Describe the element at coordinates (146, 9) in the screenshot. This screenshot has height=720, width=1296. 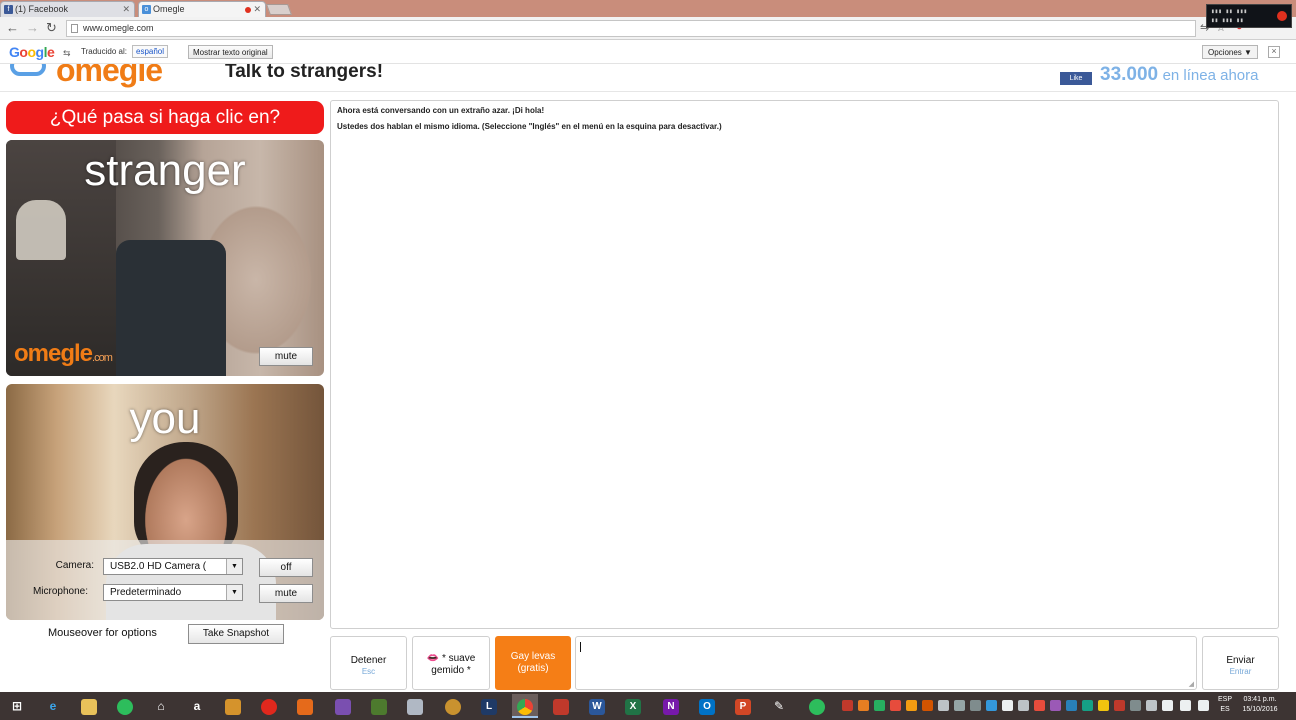
I see `omegle-icon: o` at that location.